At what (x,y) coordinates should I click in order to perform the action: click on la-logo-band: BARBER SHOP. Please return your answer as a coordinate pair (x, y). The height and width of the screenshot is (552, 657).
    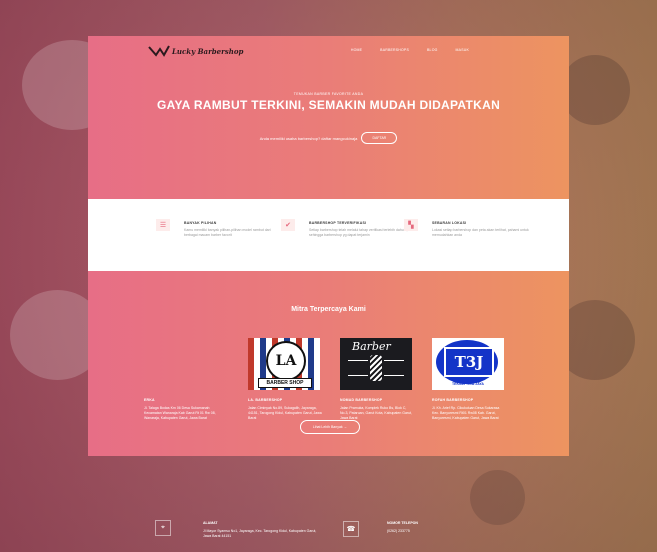
    Looking at the image, I should click on (285, 383).